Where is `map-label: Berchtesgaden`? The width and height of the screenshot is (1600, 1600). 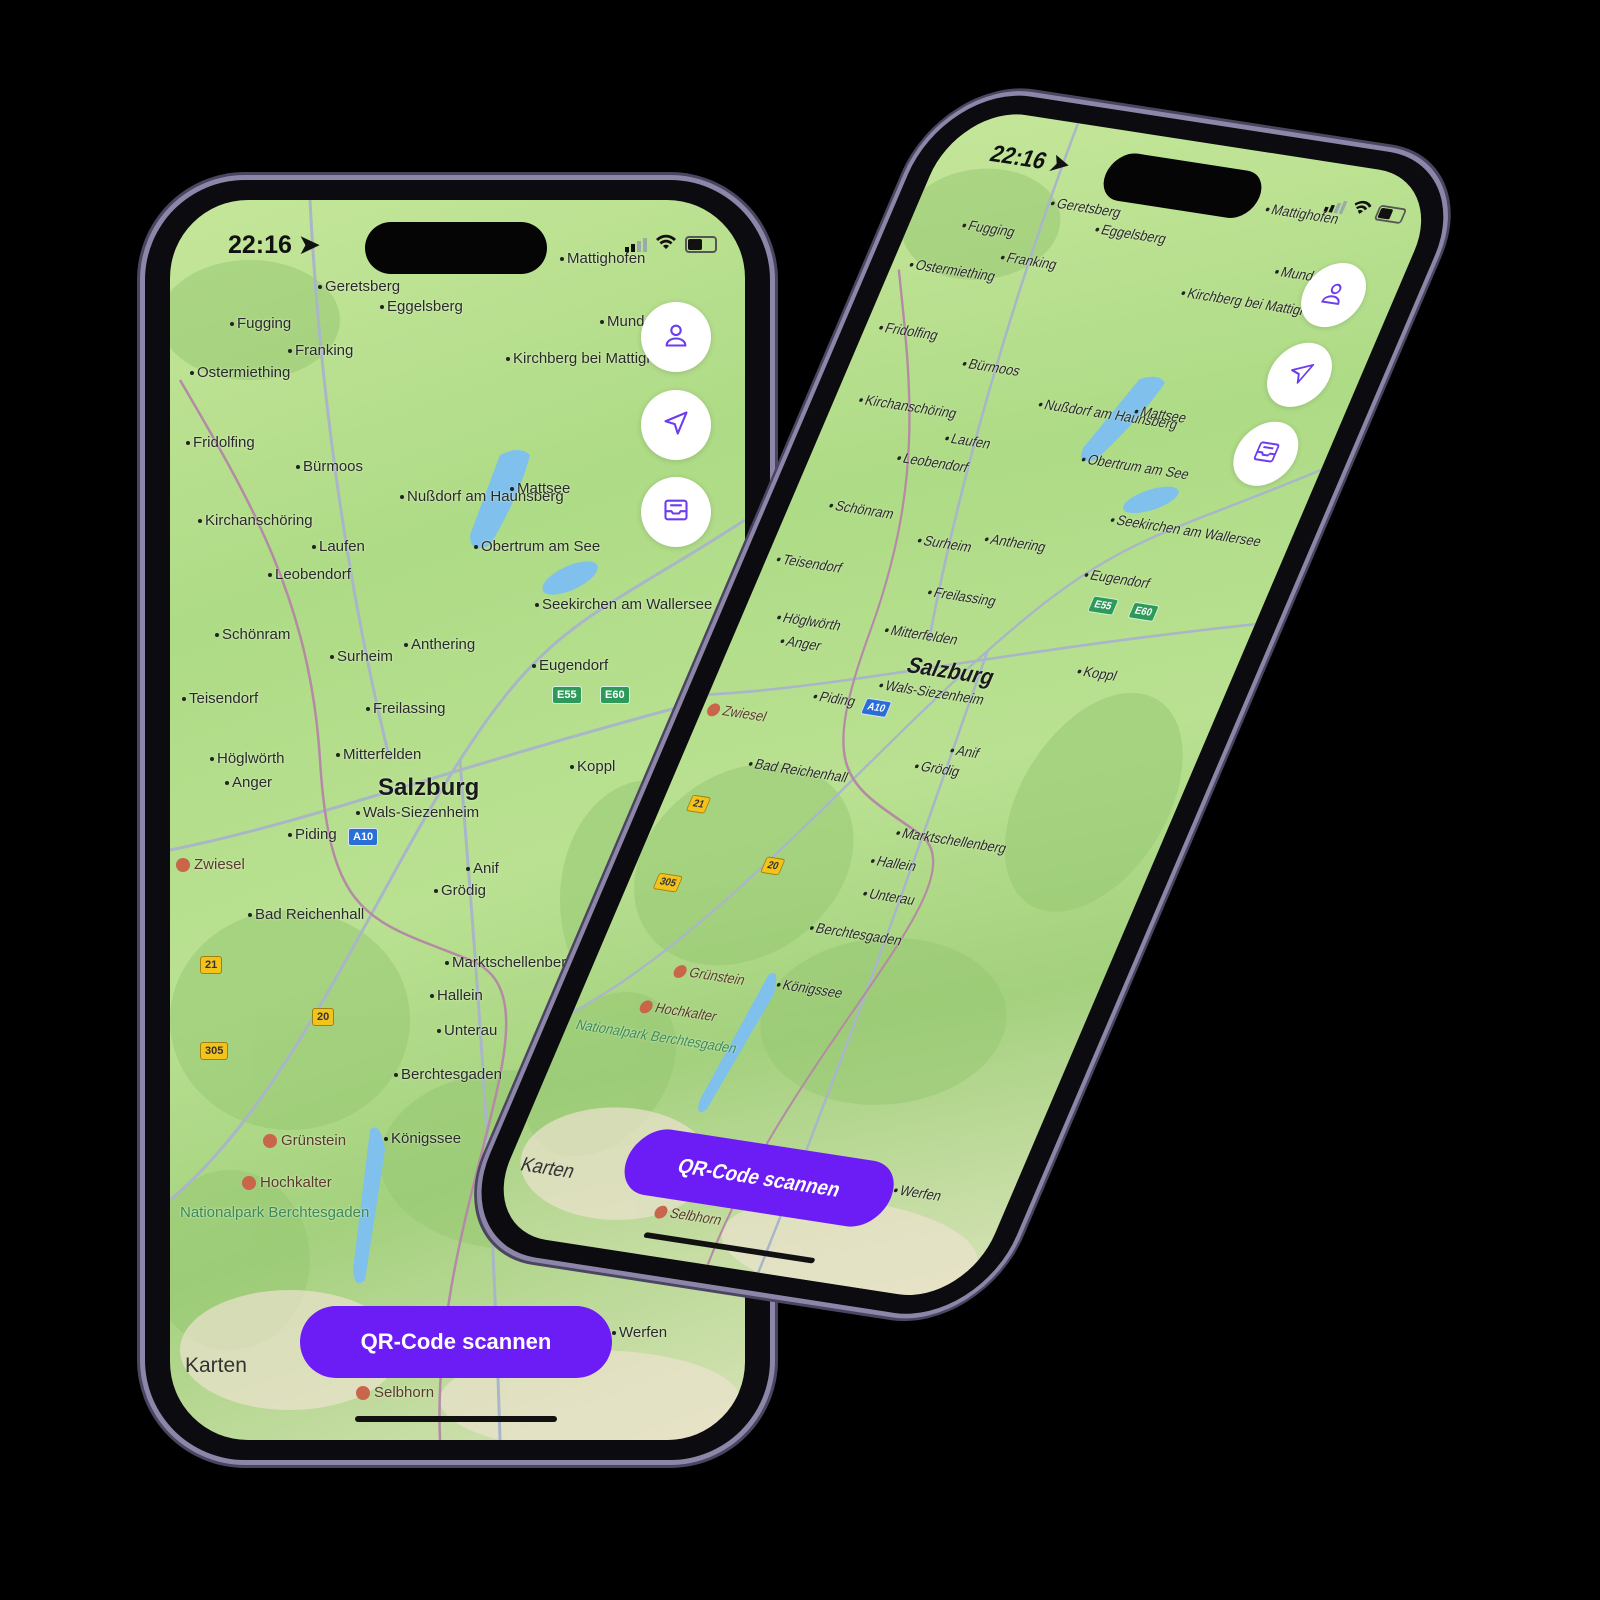
map-label: Berchtesgaden is located at coordinates (448, 1074).